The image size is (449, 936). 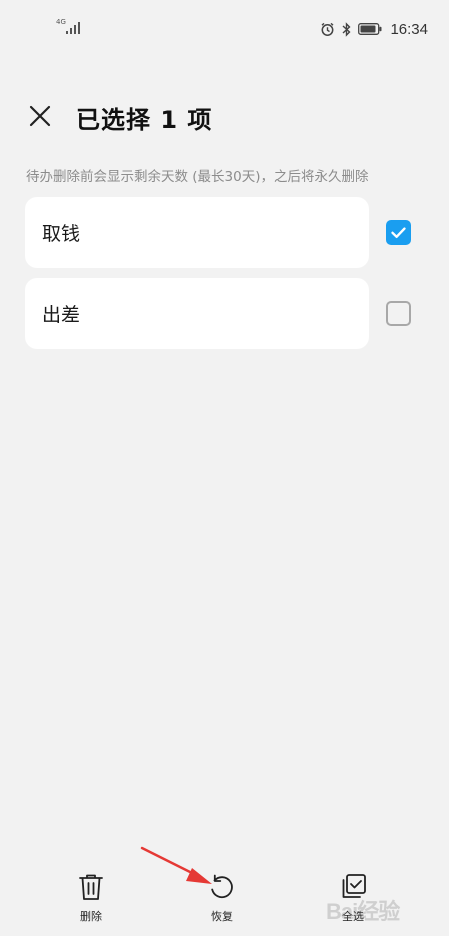 What do you see at coordinates (224, 118) in the screenshot?
I see `selection-header: 已选择 1 项` at bounding box center [224, 118].